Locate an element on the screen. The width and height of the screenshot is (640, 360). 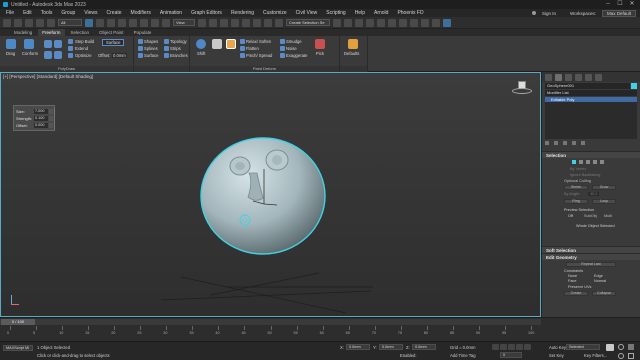
display-tab-icon is located at coordinates (588, 77).